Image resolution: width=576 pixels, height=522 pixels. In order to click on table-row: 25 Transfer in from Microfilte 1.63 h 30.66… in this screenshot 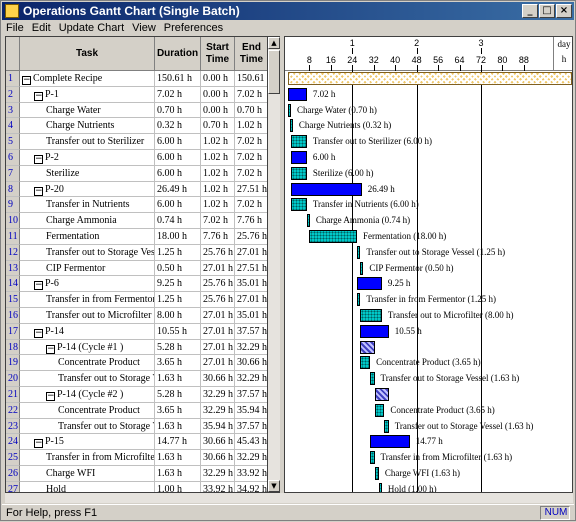, I will do `click(136, 458)`.